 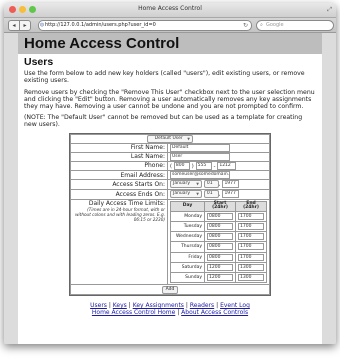 I want to click on day-label: Sunday, so click(x=187, y=277).